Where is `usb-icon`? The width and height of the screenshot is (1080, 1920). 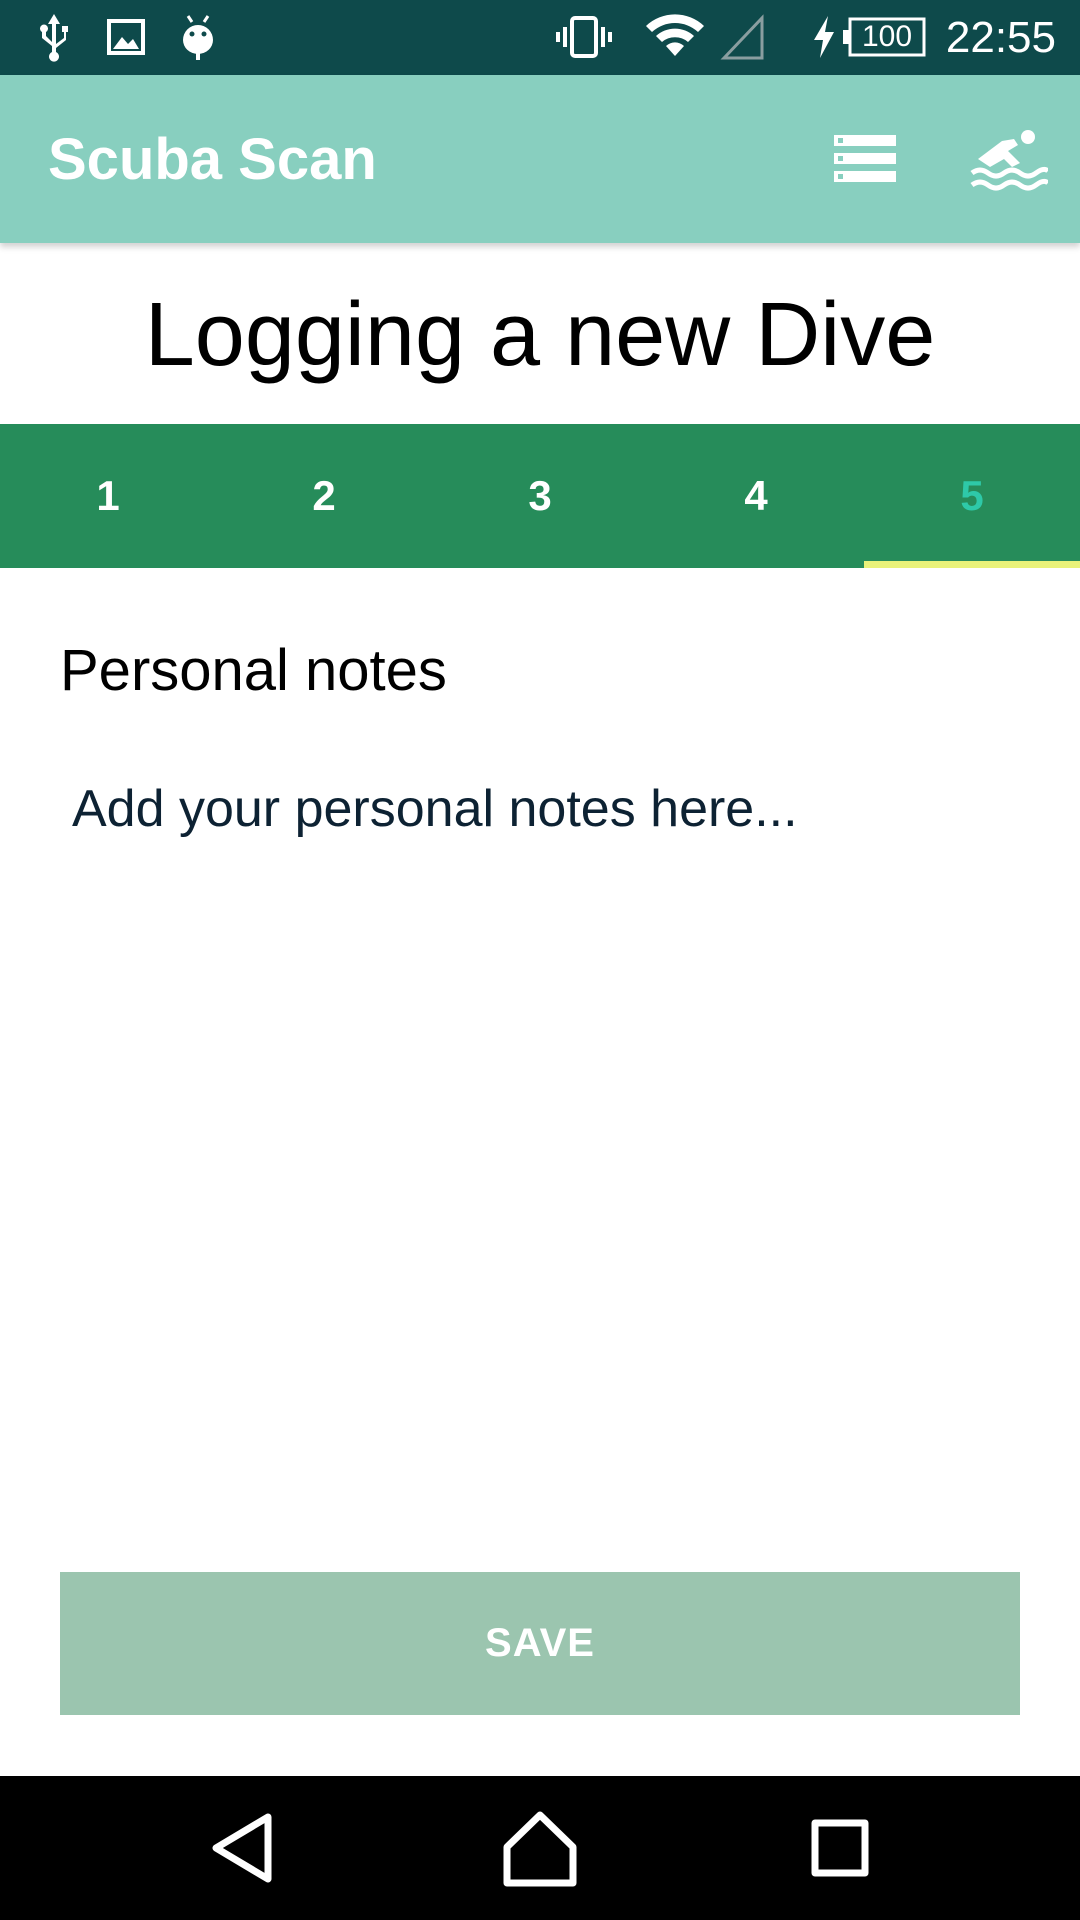 usb-icon is located at coordinates (54, 38).